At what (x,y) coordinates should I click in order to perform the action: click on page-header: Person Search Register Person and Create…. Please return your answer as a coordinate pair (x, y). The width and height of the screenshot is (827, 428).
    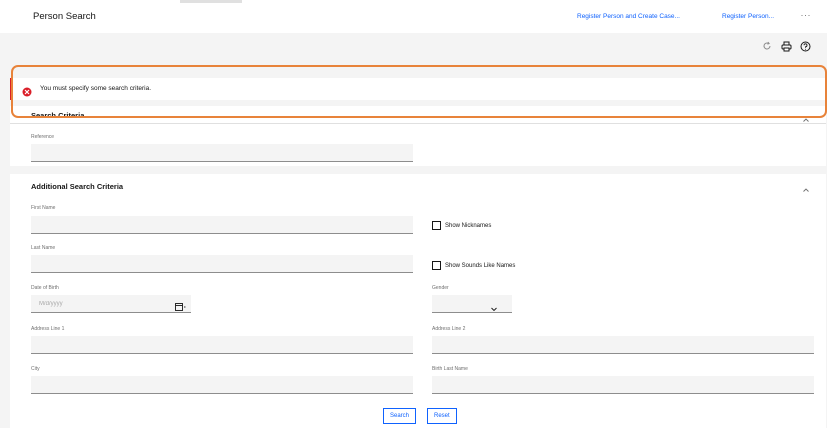
    Looking at the image, I should click on (413, 16).